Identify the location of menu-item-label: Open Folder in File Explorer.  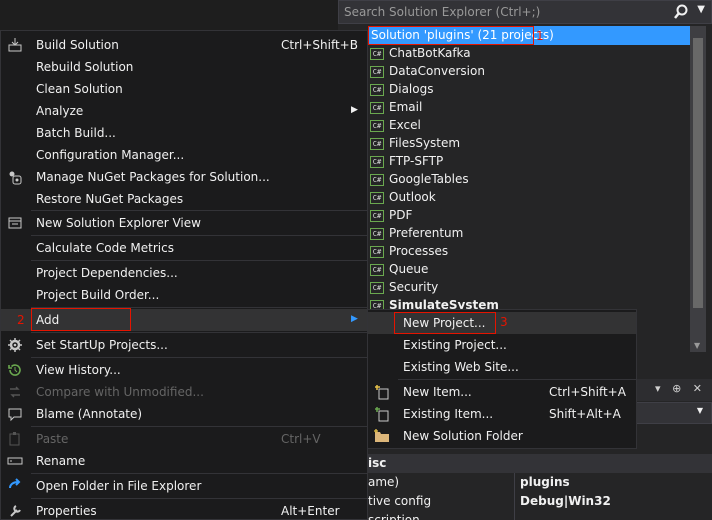
(119, 486).